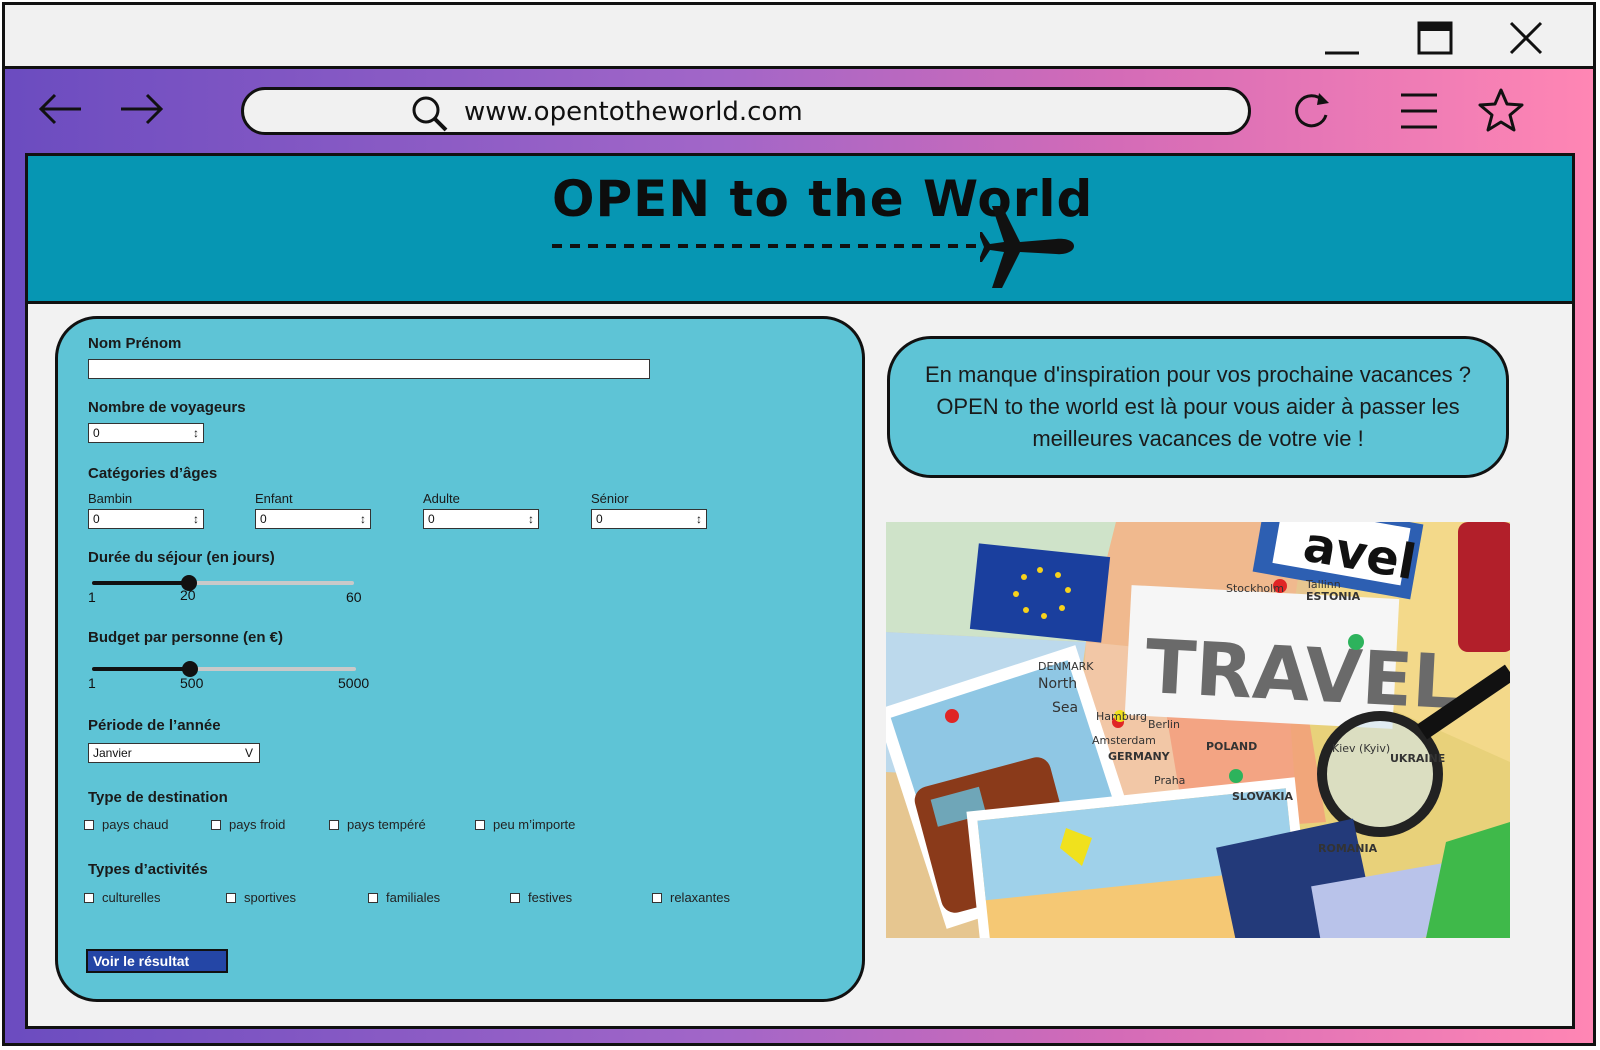 This screenshot has width=1600, height=1050. Describe the element at coordinates (140, 583) in the screenshot. I see `duration-slider-fill` at that location.